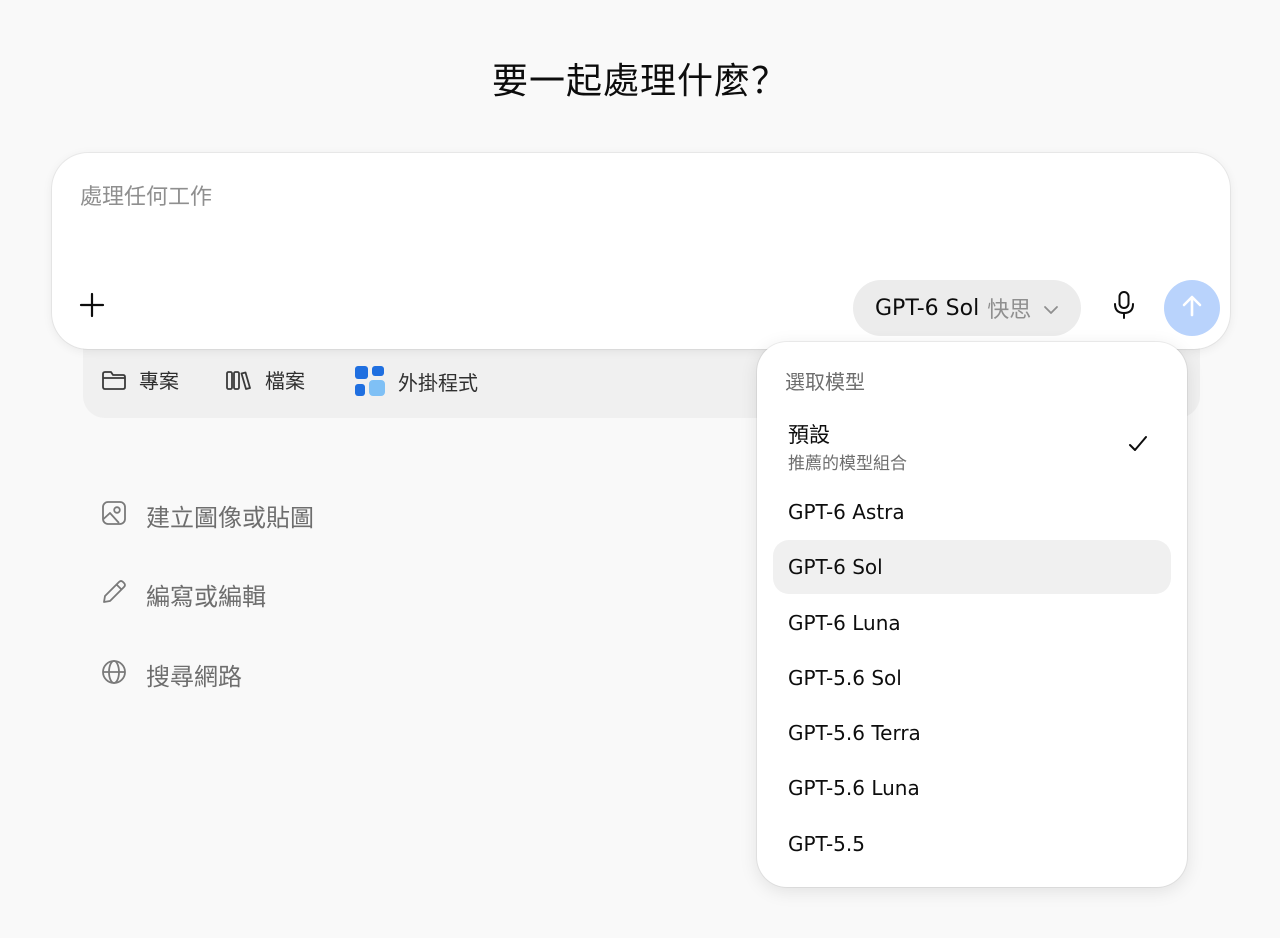 This screenshot has width=1280, height=938. Describe the element at coordinates (438, 382) in the screenshot. I see `tray-item-label: 外掛程式` at that location.